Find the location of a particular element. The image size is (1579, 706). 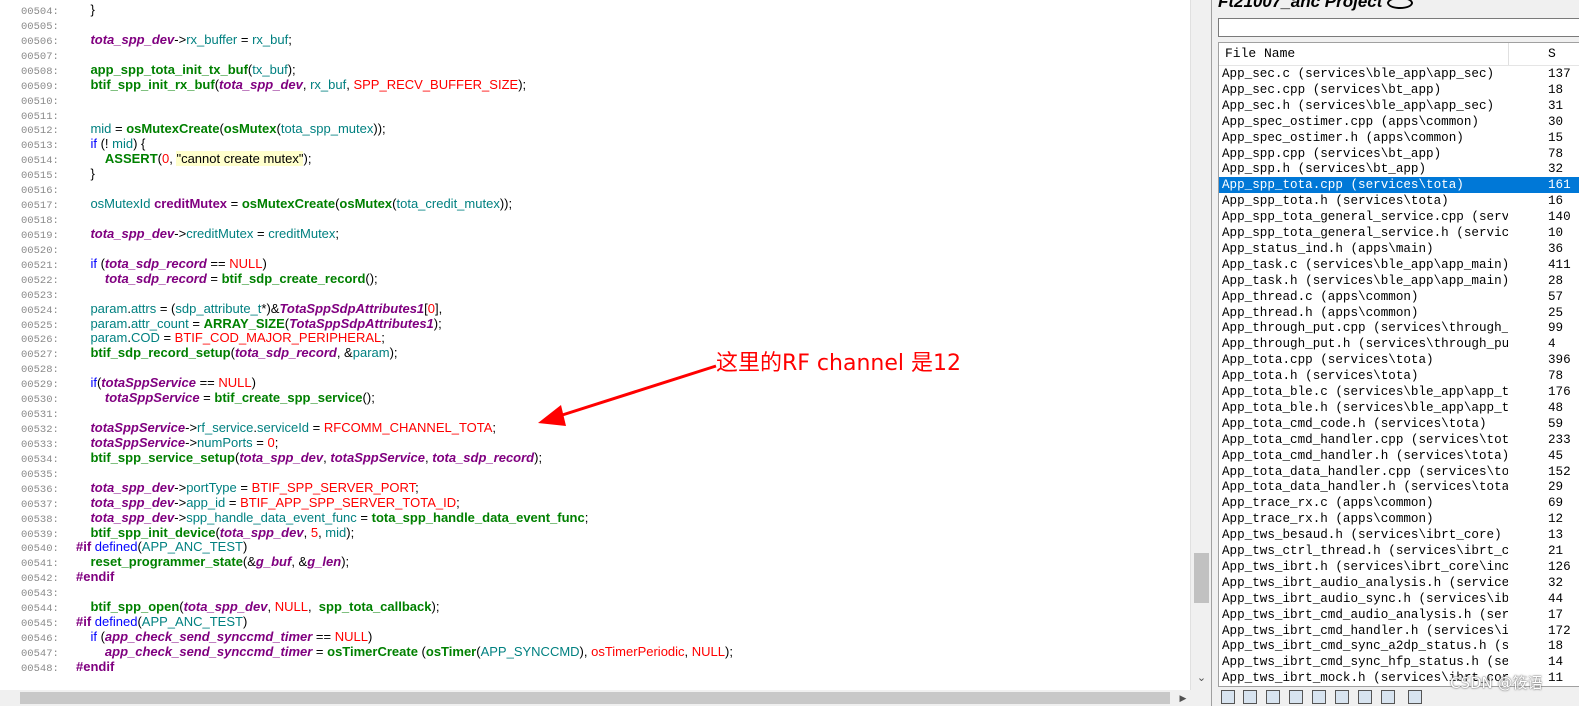

file-row: App_task.h (services\ble_app\app_main) 28 is located at coordinates (1399, 281).